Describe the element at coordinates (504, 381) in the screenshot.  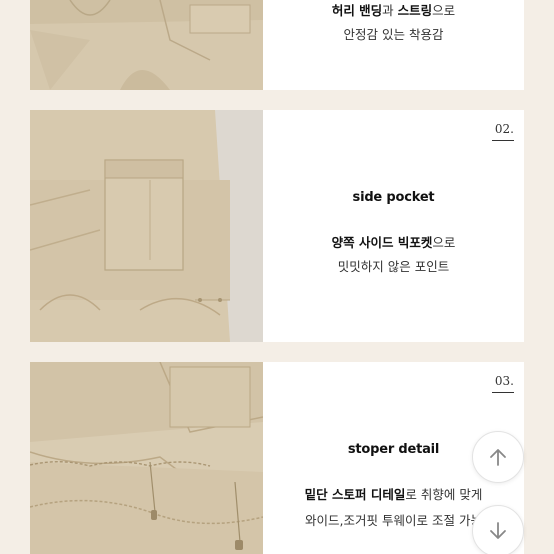
I see `feature-number: 03.` at that location.